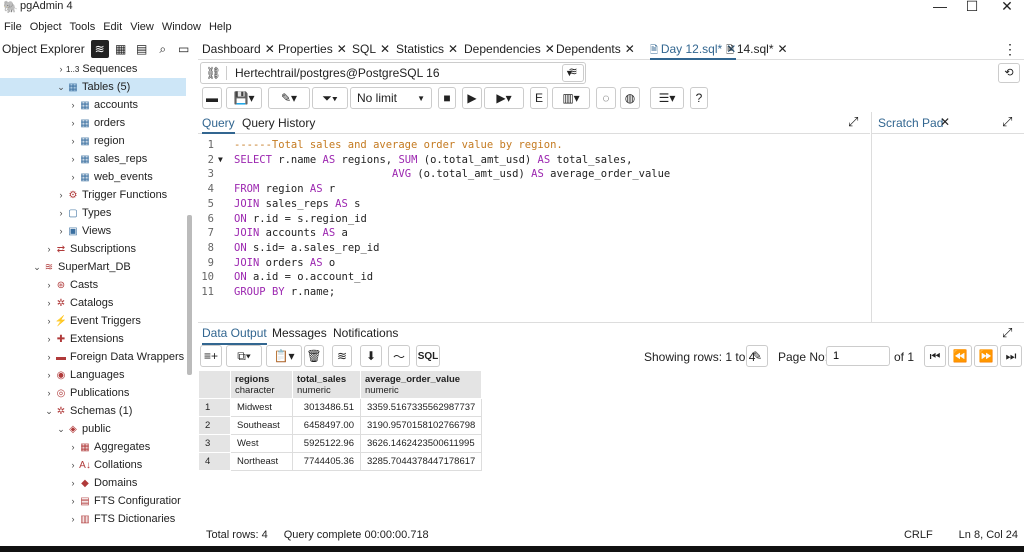 This screenshot has width=1024, height=552. What do you see at coordinates (93, 411) in the screenshot?
I see `tree-item: ⌄ ✲ Schemas (1)` at bounding box center [93, 411].